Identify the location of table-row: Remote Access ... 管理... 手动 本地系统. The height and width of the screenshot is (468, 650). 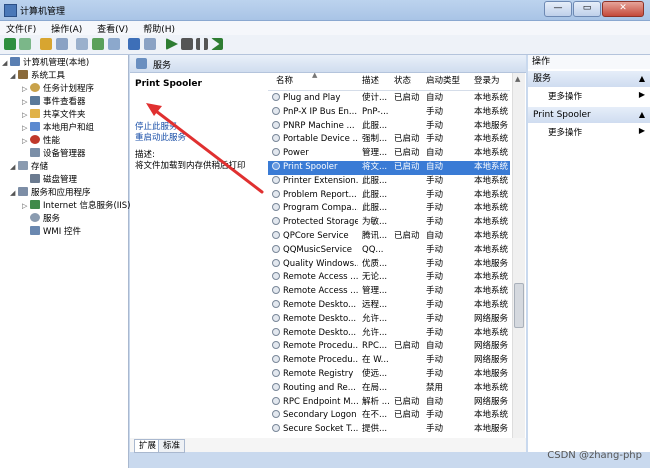
(389, 292).